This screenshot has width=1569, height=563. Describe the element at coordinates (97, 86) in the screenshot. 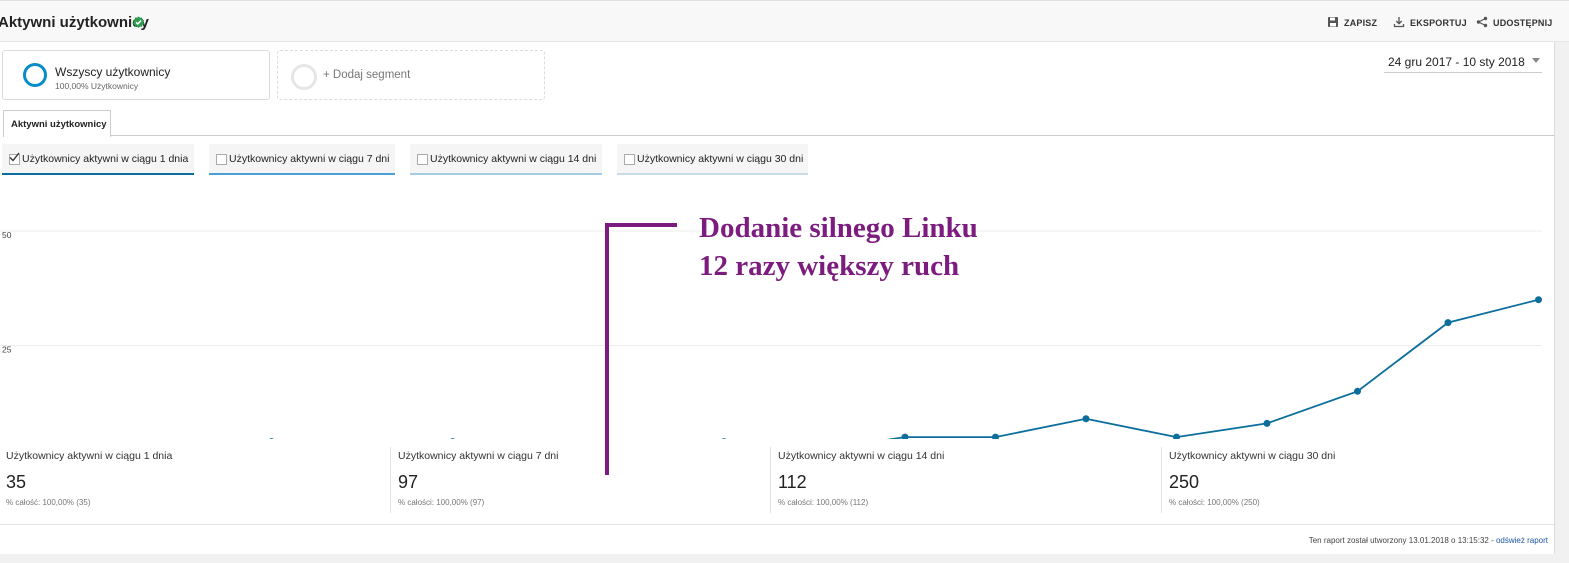

I see `segment-subtitle: 100,00% Użytkownicy` at that location.